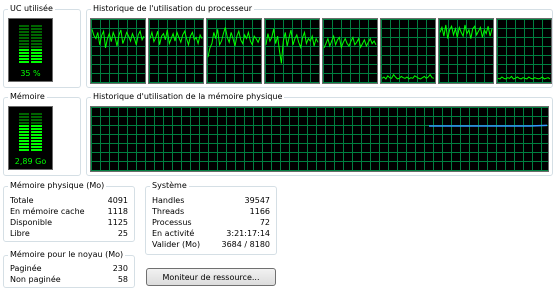 Image resolution: width=555 pixels, height=289 pixels. What do you see at coordinates (264, 222) in the screenshot?
I see `stat-value: 72` at bounding box center [264, 222].